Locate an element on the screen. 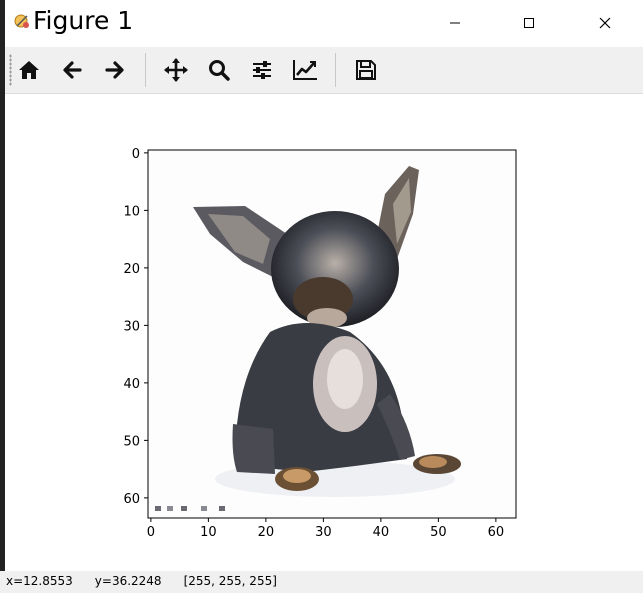 This screenshot has width=643, height=593. pan-button is located at coordinates (176, 70).